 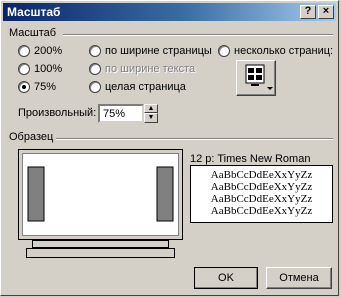 I want to click on radio-many-pages: несколько страниц:, so click(x=275, y=51).